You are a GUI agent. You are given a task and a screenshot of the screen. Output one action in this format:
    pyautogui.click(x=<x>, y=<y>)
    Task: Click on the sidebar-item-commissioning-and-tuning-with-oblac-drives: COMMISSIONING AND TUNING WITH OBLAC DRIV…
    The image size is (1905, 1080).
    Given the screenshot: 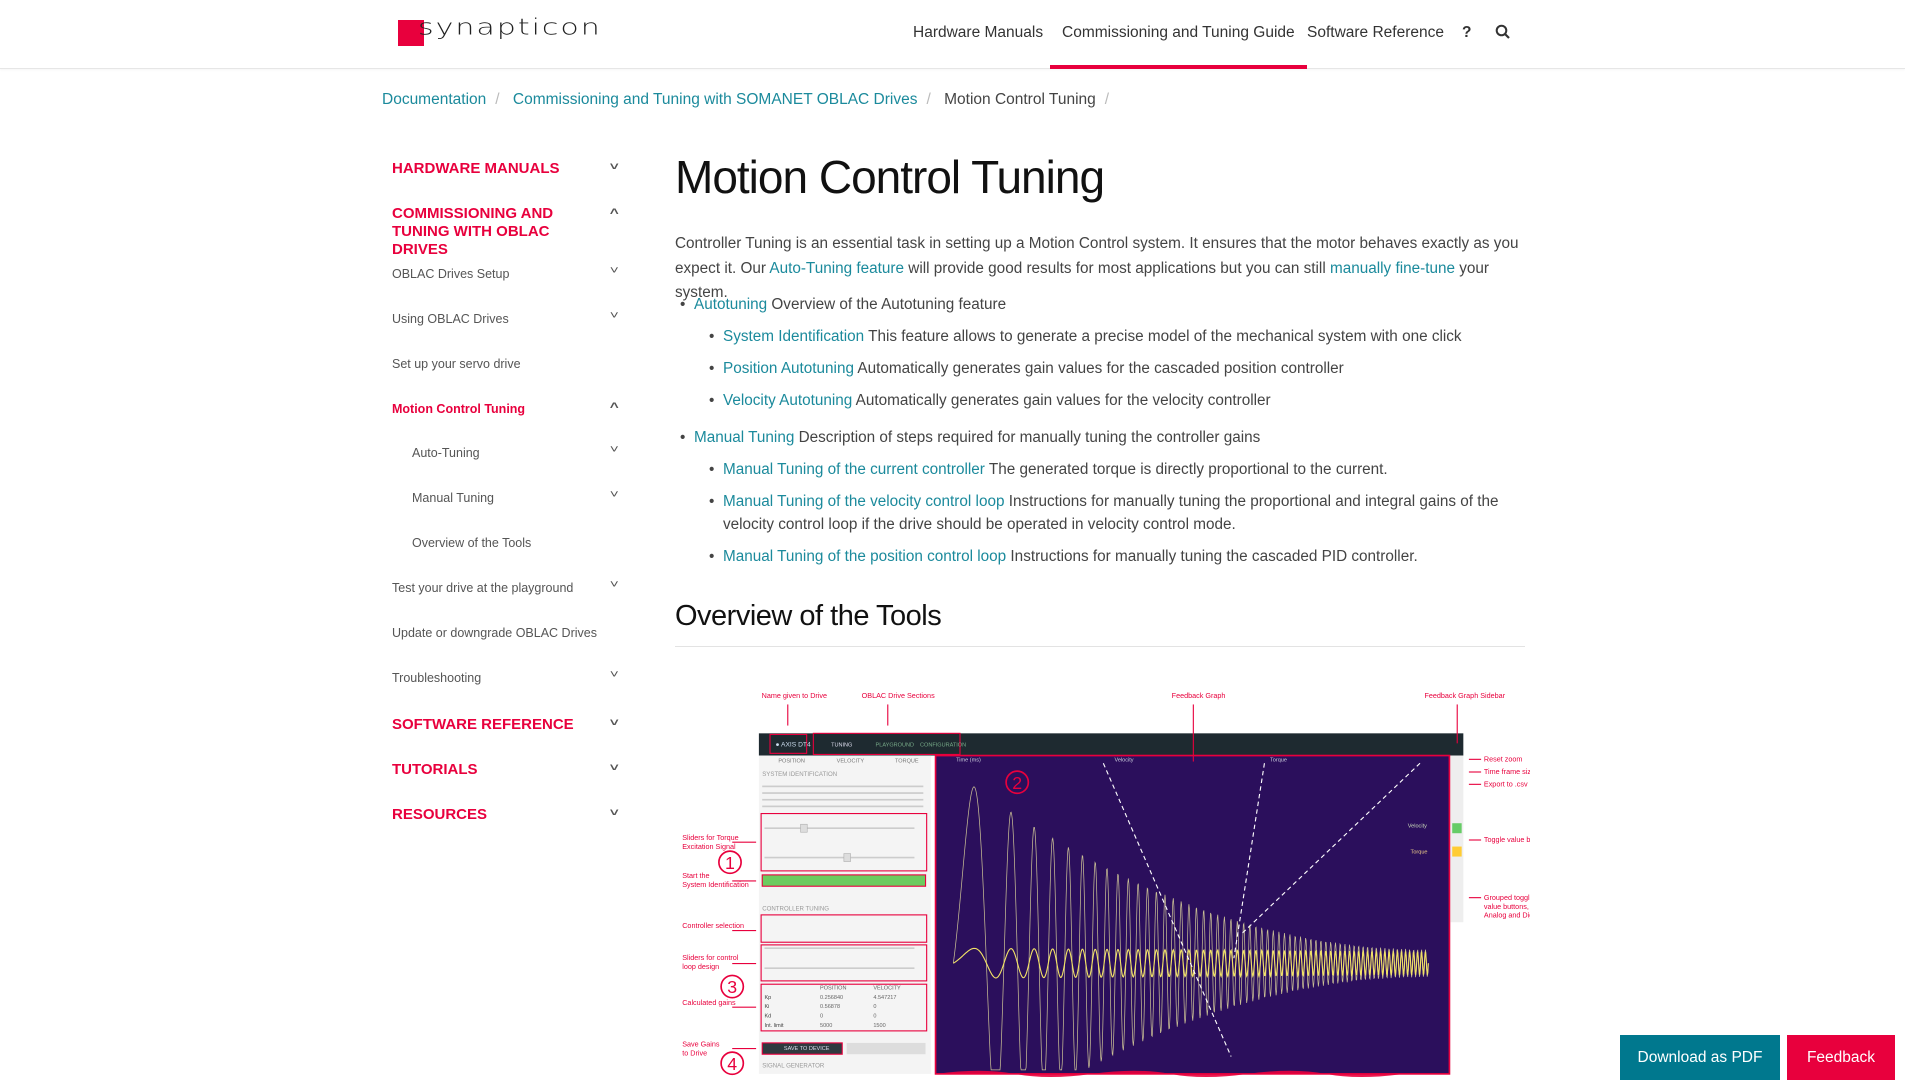 What is the action you would take?
    pyautogui.click(x=505, y=231)
    